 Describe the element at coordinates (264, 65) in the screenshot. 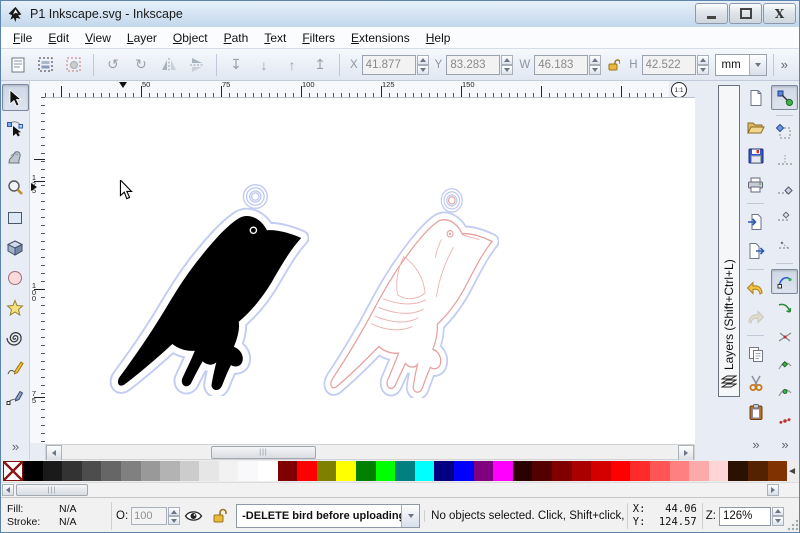

I see `lower-button: ↓` at that location.